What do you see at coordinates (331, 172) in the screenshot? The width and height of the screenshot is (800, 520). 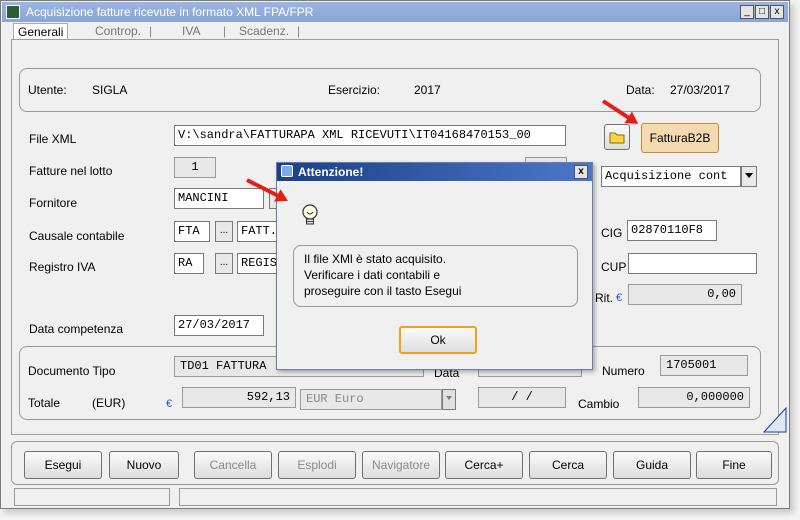 I see `dialog-title: Attenzione!` at bounding box center [331, 172].